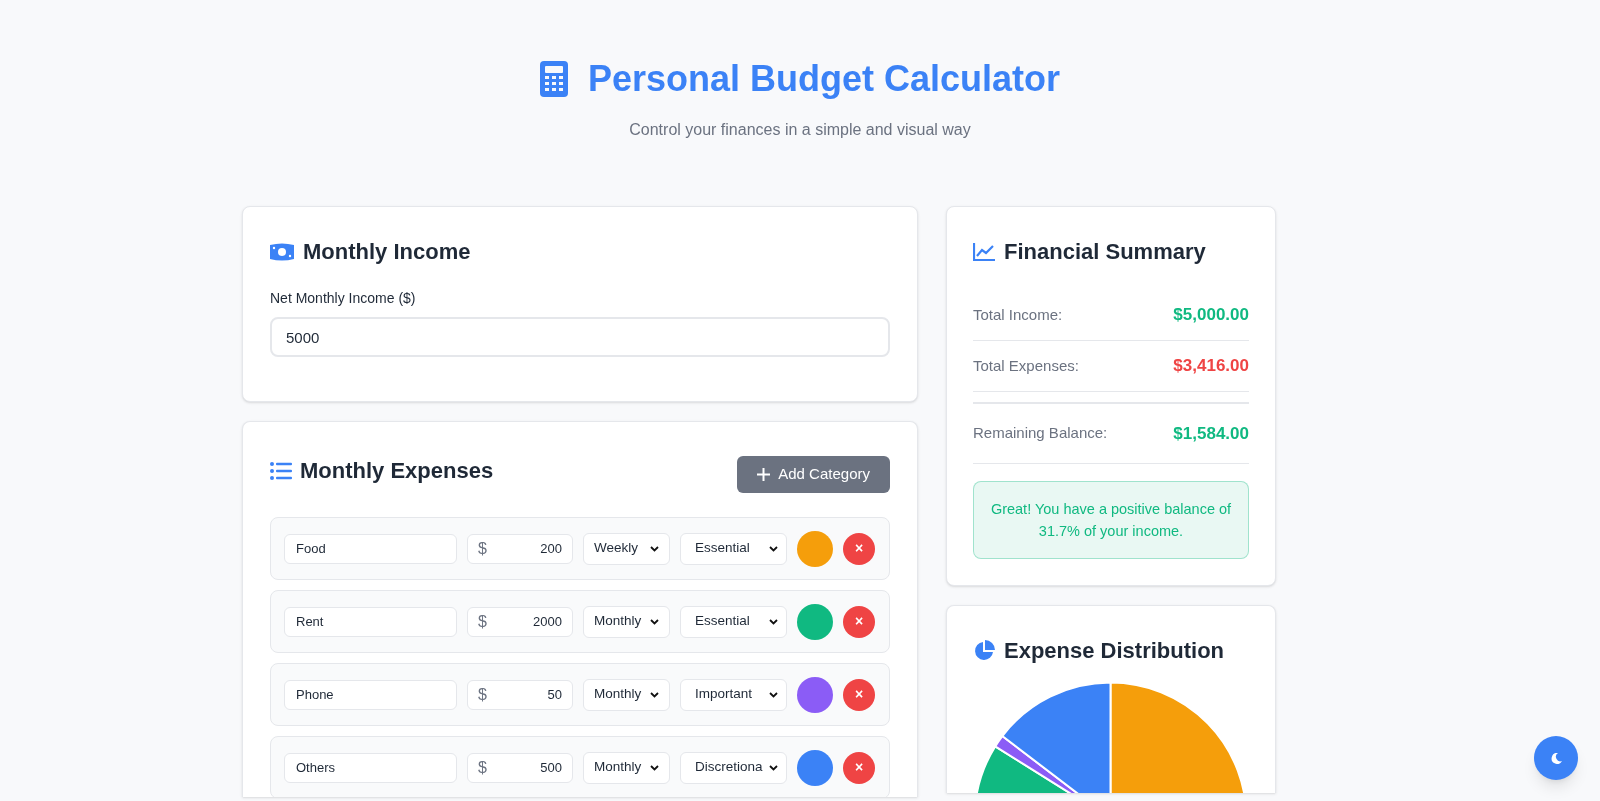 Image resolution: width=1600 pixels, height=801 pixels. I want to click on frequency-select: Weekly, so click(626, 548).